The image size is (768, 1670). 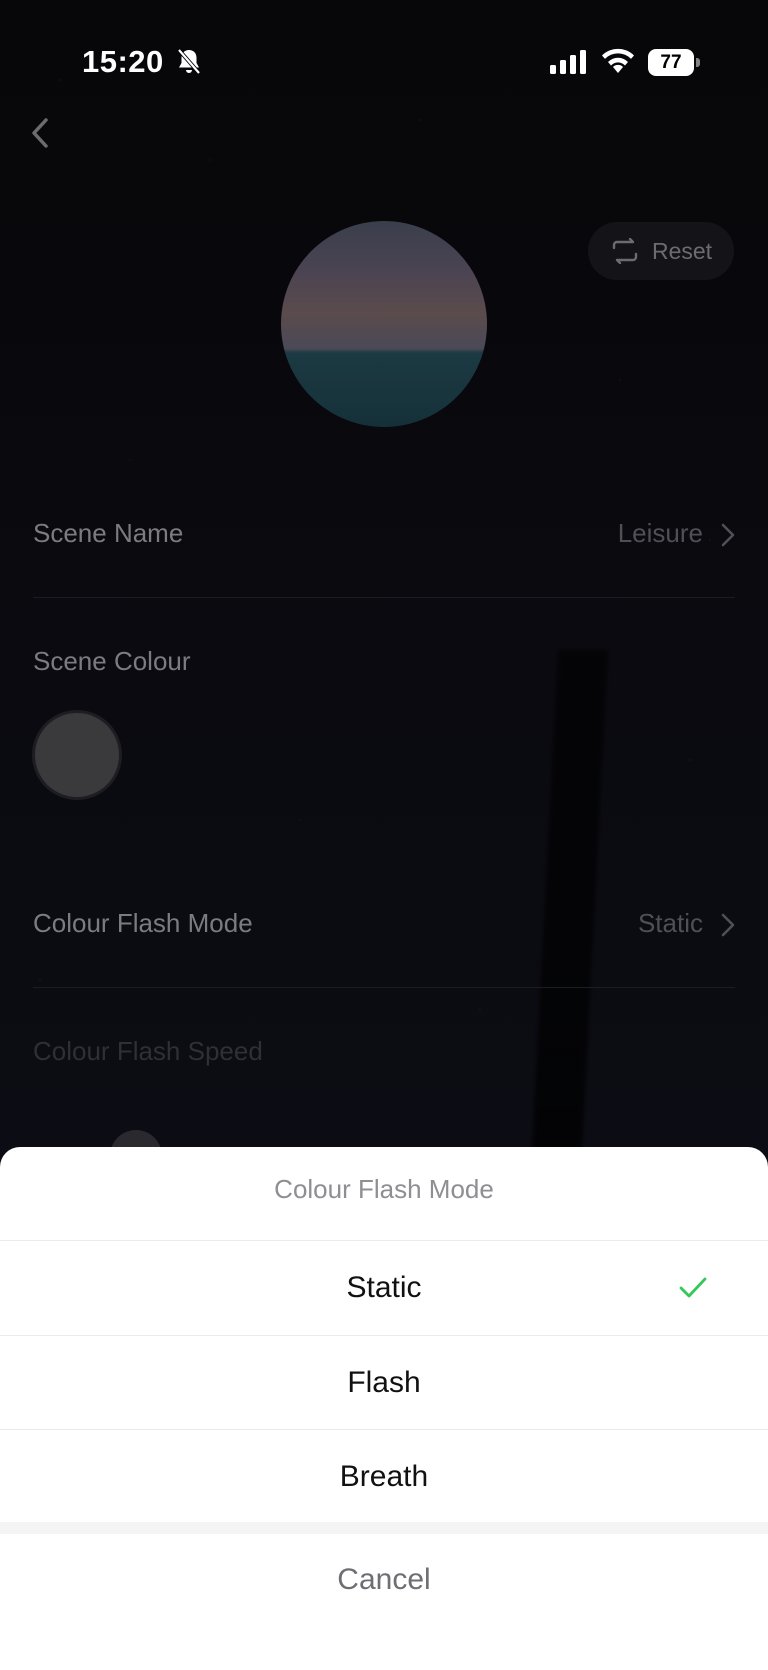 I want to click on scene-colour-swatch, so click(x=77, y=755).